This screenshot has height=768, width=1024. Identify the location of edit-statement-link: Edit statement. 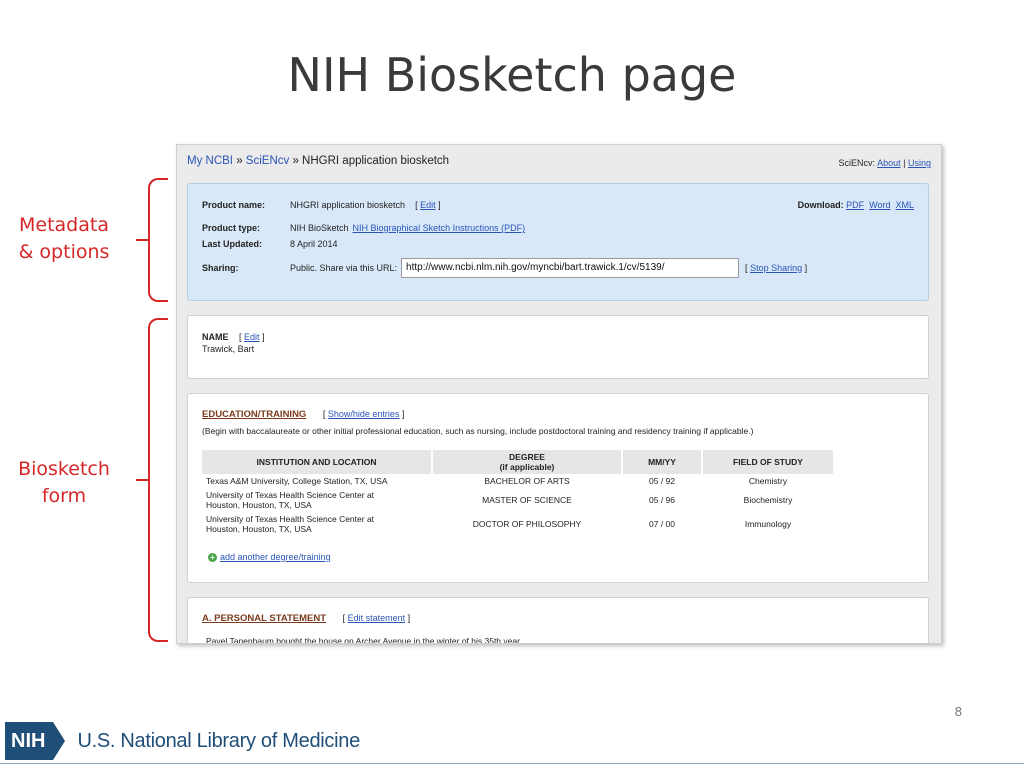
(377, 618).